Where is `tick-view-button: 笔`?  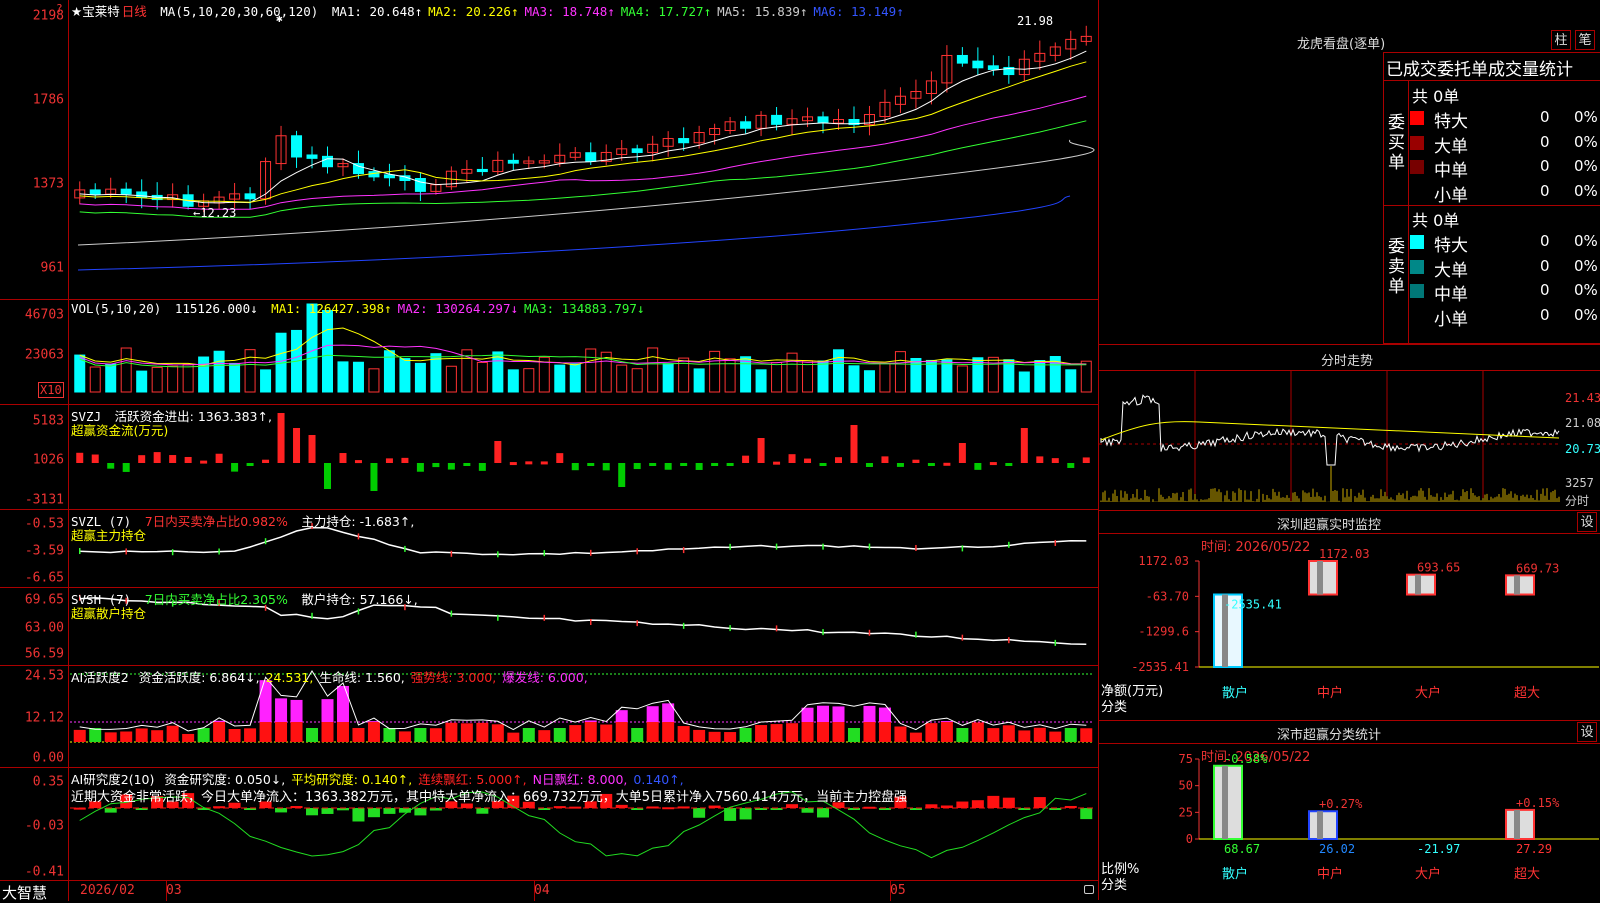 tick-view-button: 笔 is located at coordinates (1585, 40).